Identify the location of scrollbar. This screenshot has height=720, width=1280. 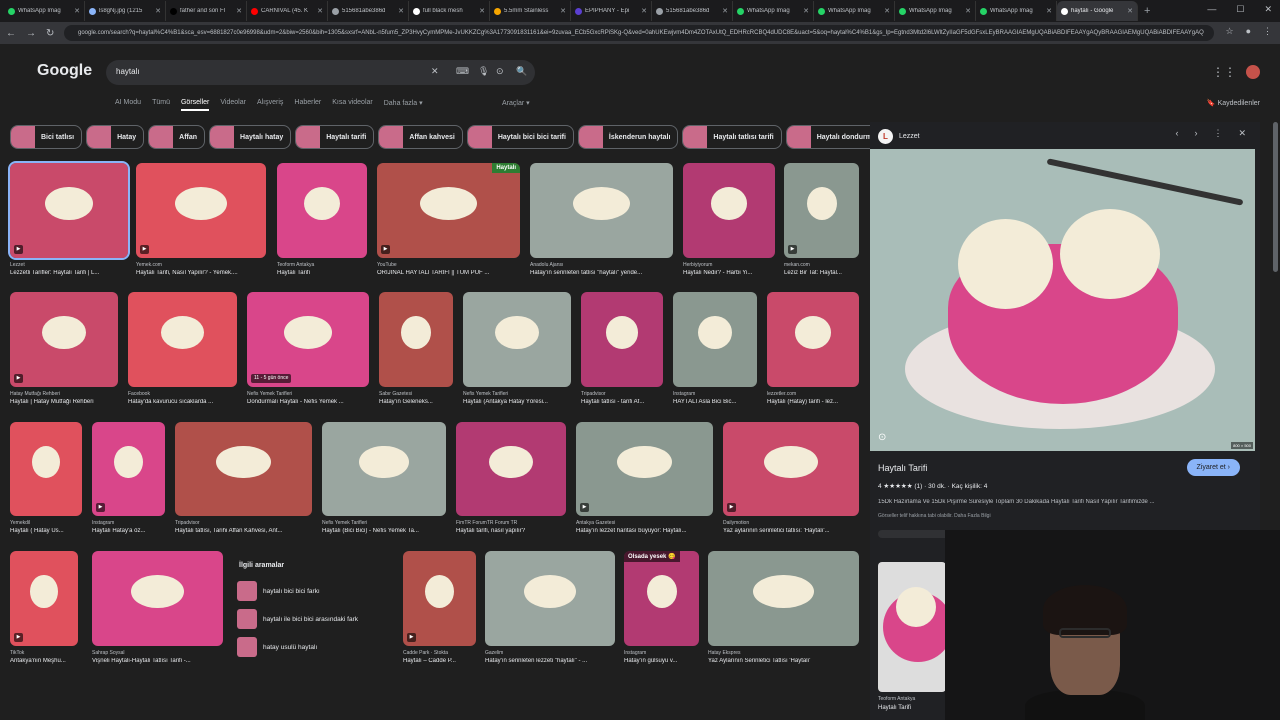
(1275, 197).